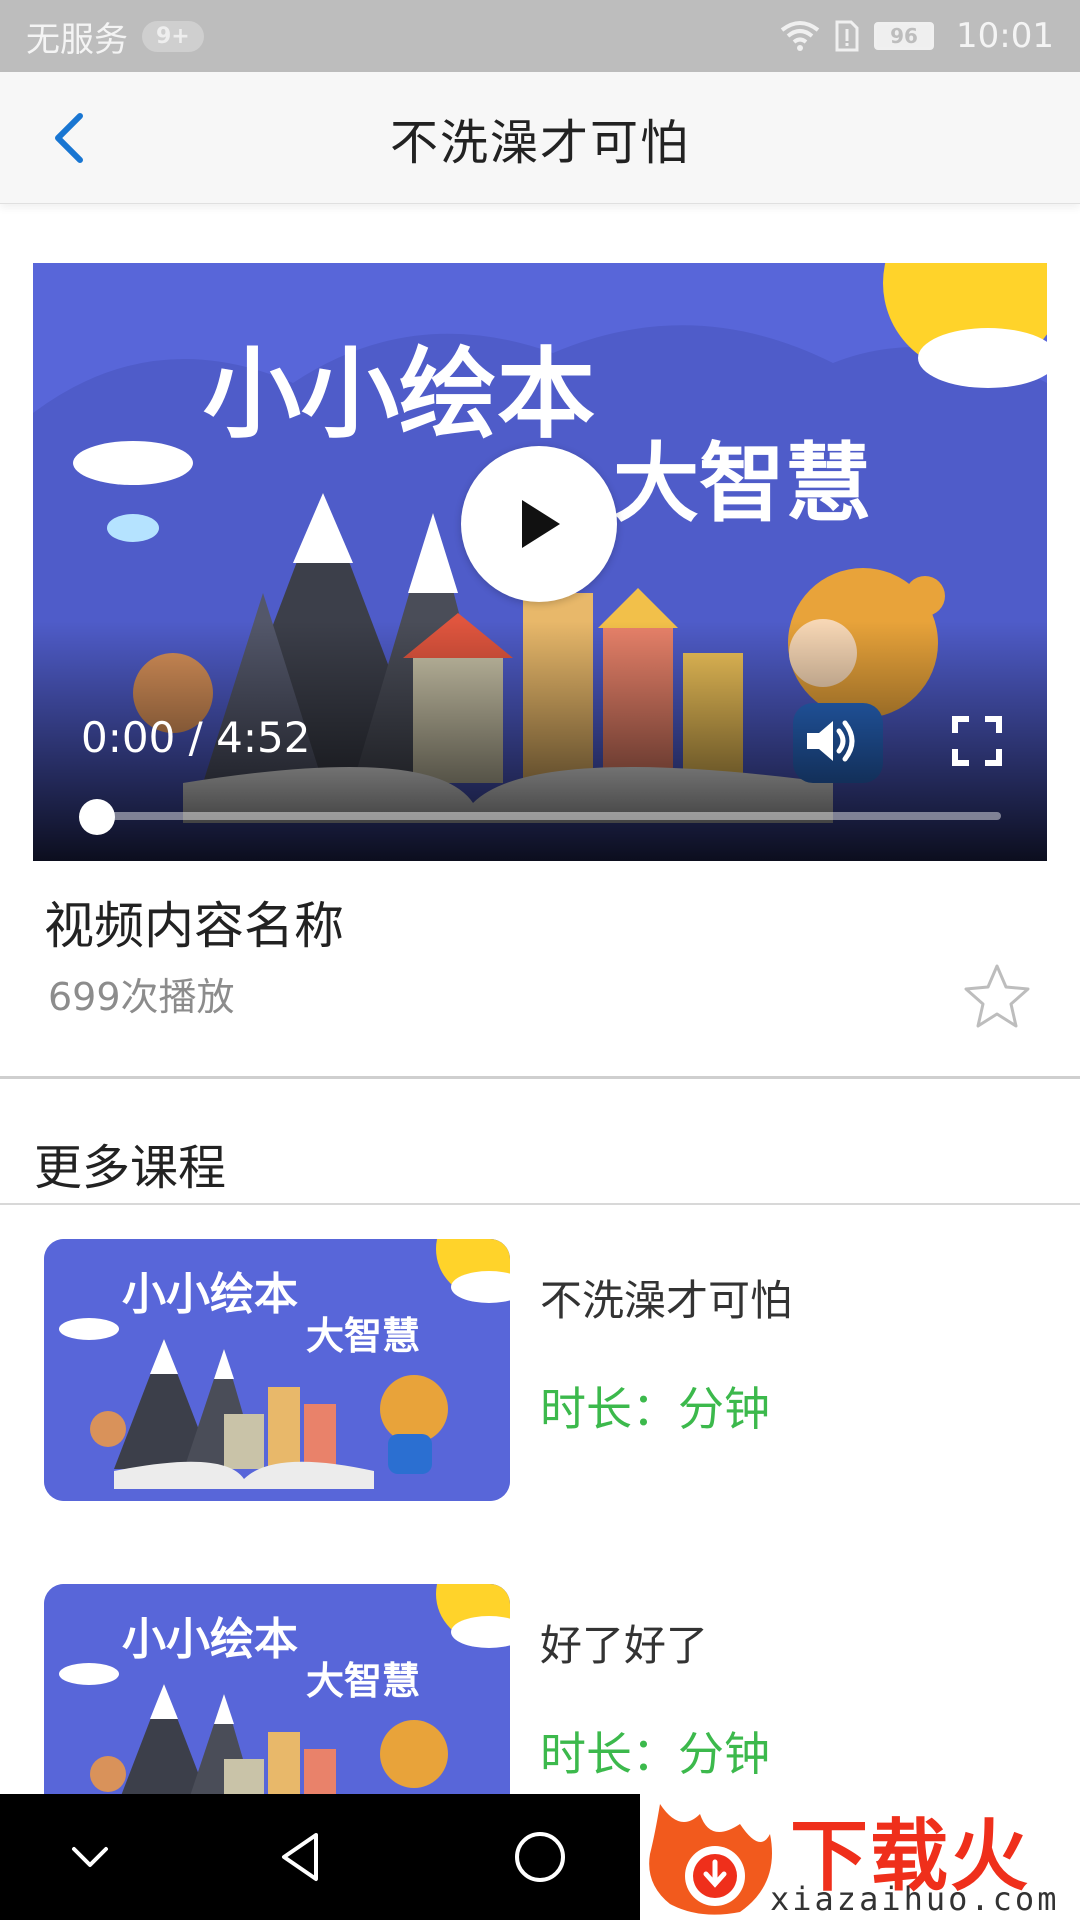 The height and width of the screenshot is (1920, 1080). What do you see at coordinates (742, 484) in the screenshot?
I see `thumbnail-title-line2: 大智慧` at bounding box center [742, 484].